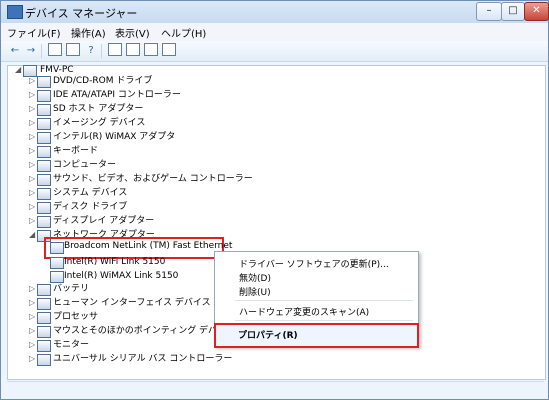 The height and width of the screenshot is (400, 549). Describe the element at coordinates (44, 346) in the screenshot. I see `monitor-icon` at that location.